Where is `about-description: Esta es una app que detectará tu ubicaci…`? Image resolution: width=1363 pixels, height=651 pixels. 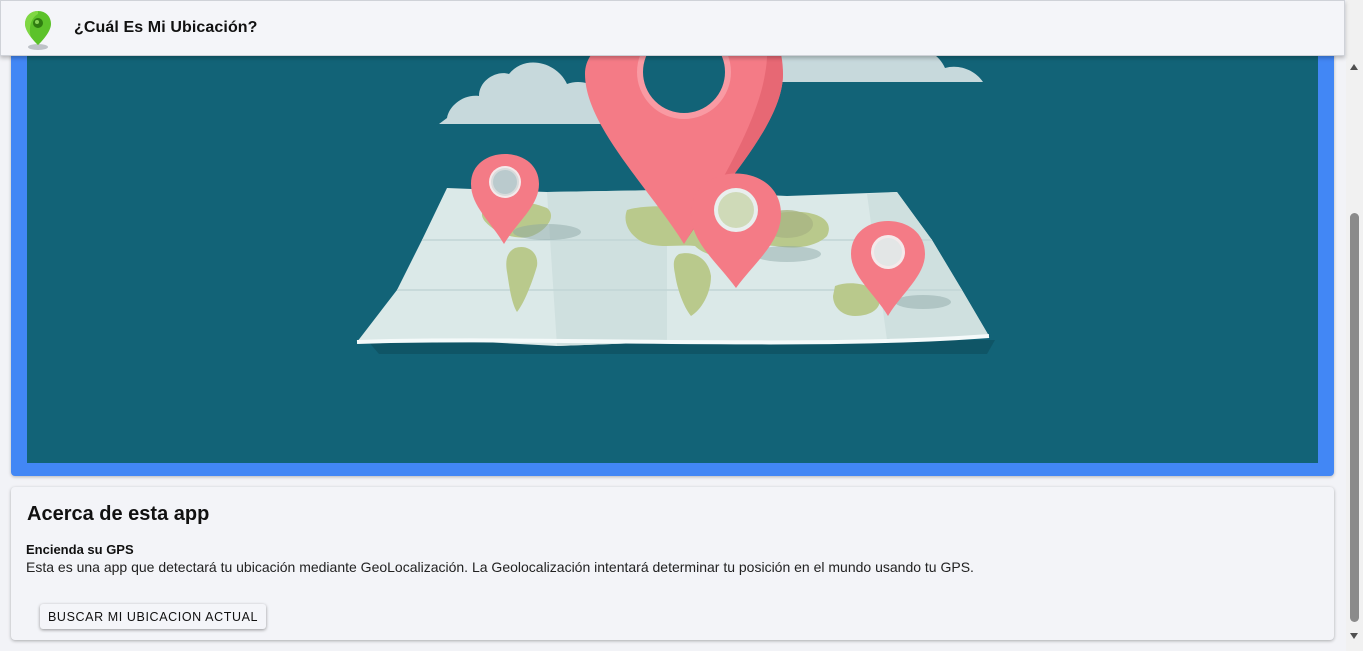 about-description: Esta es una app que detectará tu ubicaci… is located at coordinates (500, 567).